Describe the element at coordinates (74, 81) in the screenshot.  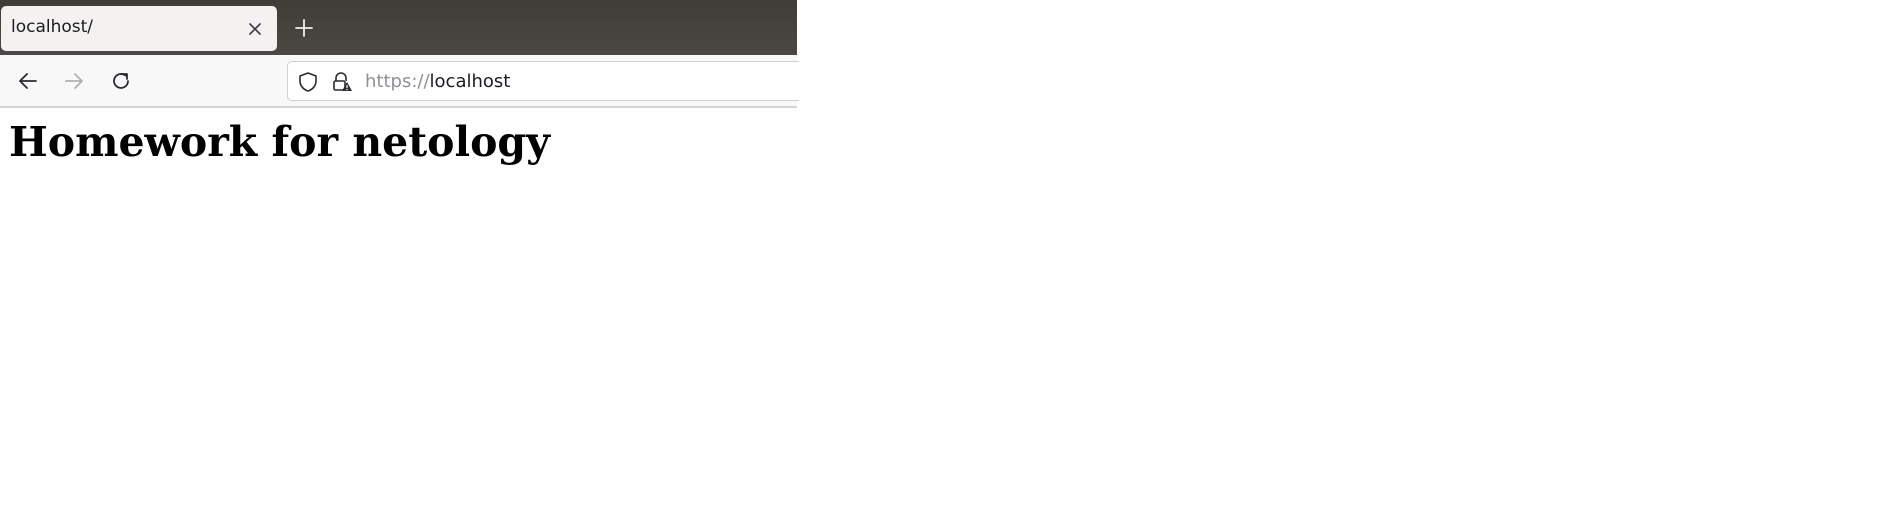
I see `forward-arrow-icon` at that location.